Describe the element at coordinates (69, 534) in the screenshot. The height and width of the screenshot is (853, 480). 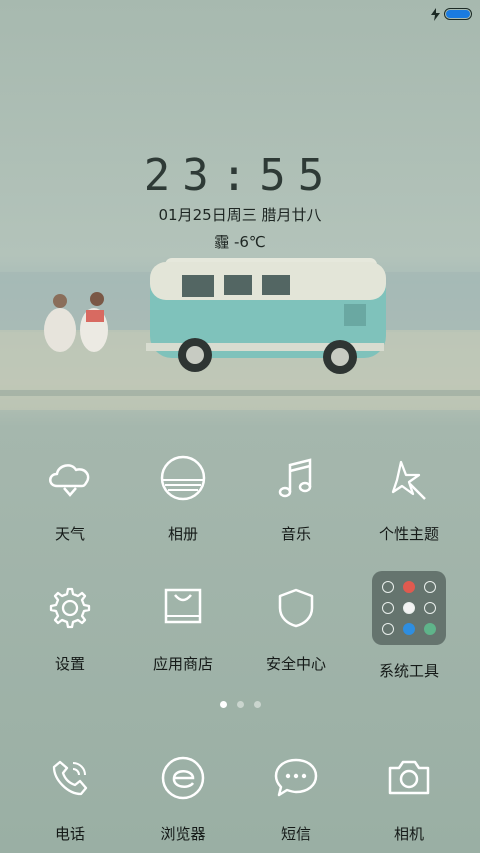
I see `app-label: 天气` at that location.